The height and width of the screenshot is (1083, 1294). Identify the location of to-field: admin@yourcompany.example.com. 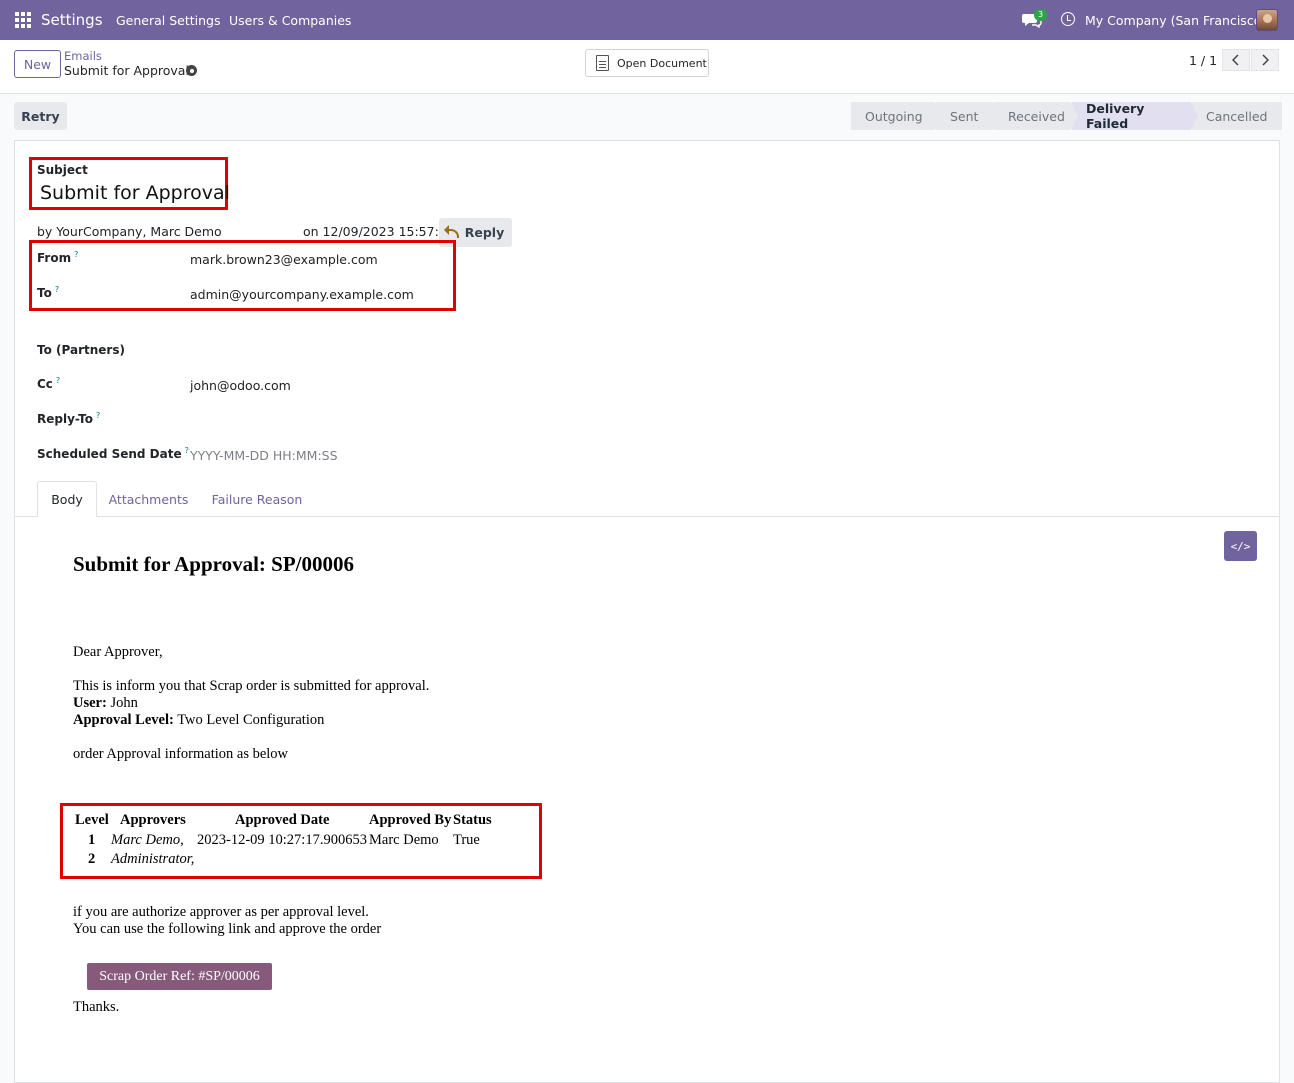
(302, 294).